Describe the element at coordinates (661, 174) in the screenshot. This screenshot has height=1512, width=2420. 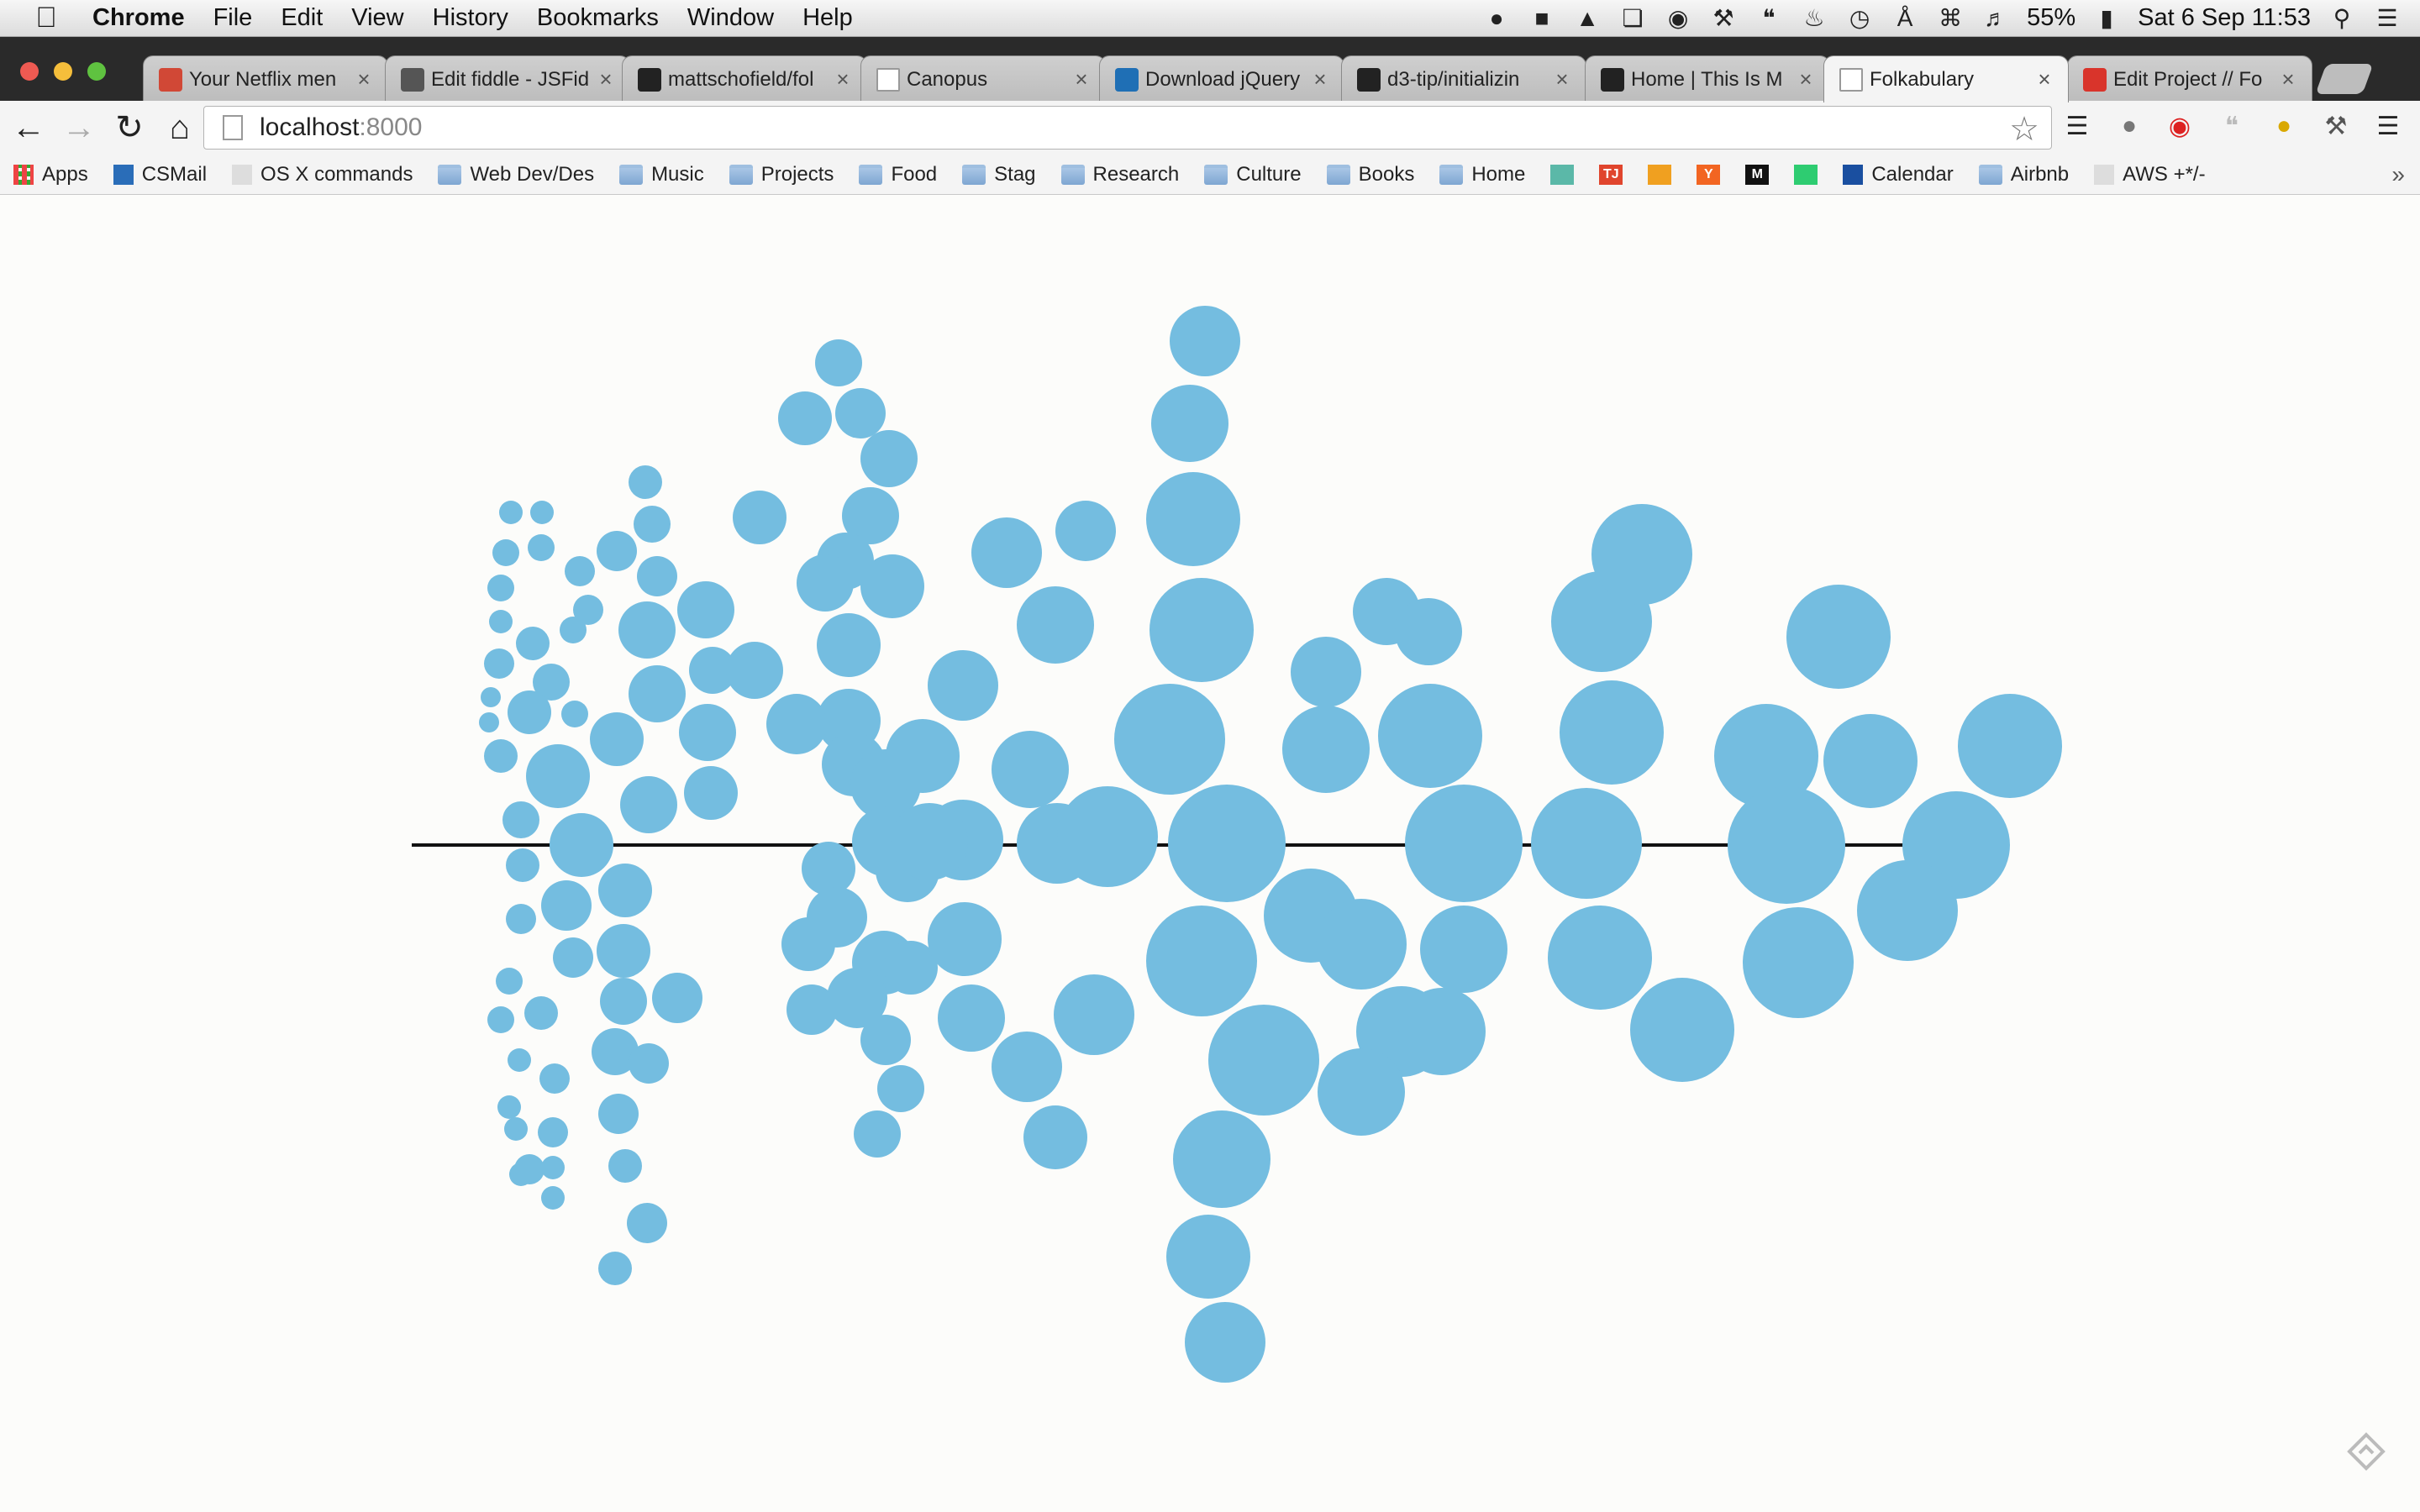
I see `bookmark-item: Music` at that location.